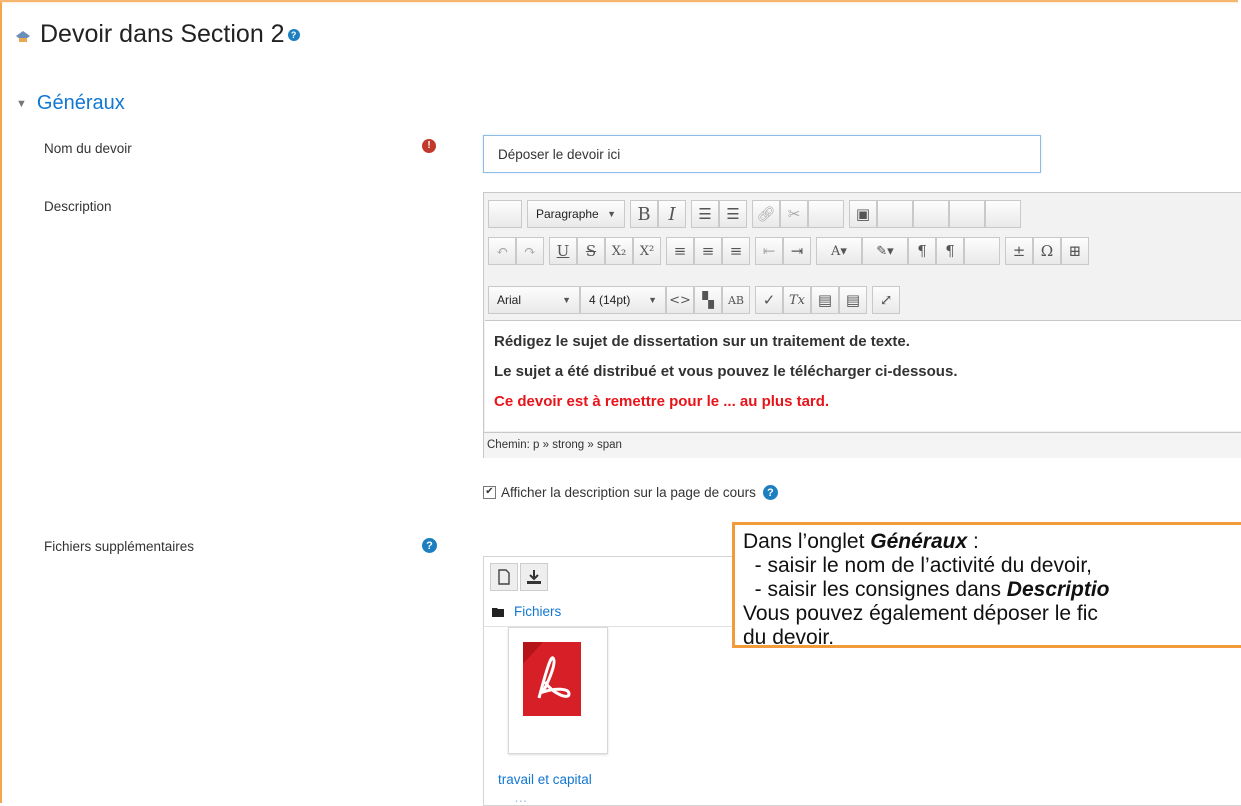 The image size is (1241, 806). Describe the element at coordinates (502, 251) in the screenshot. I see `undo-button: ↶` at that location.